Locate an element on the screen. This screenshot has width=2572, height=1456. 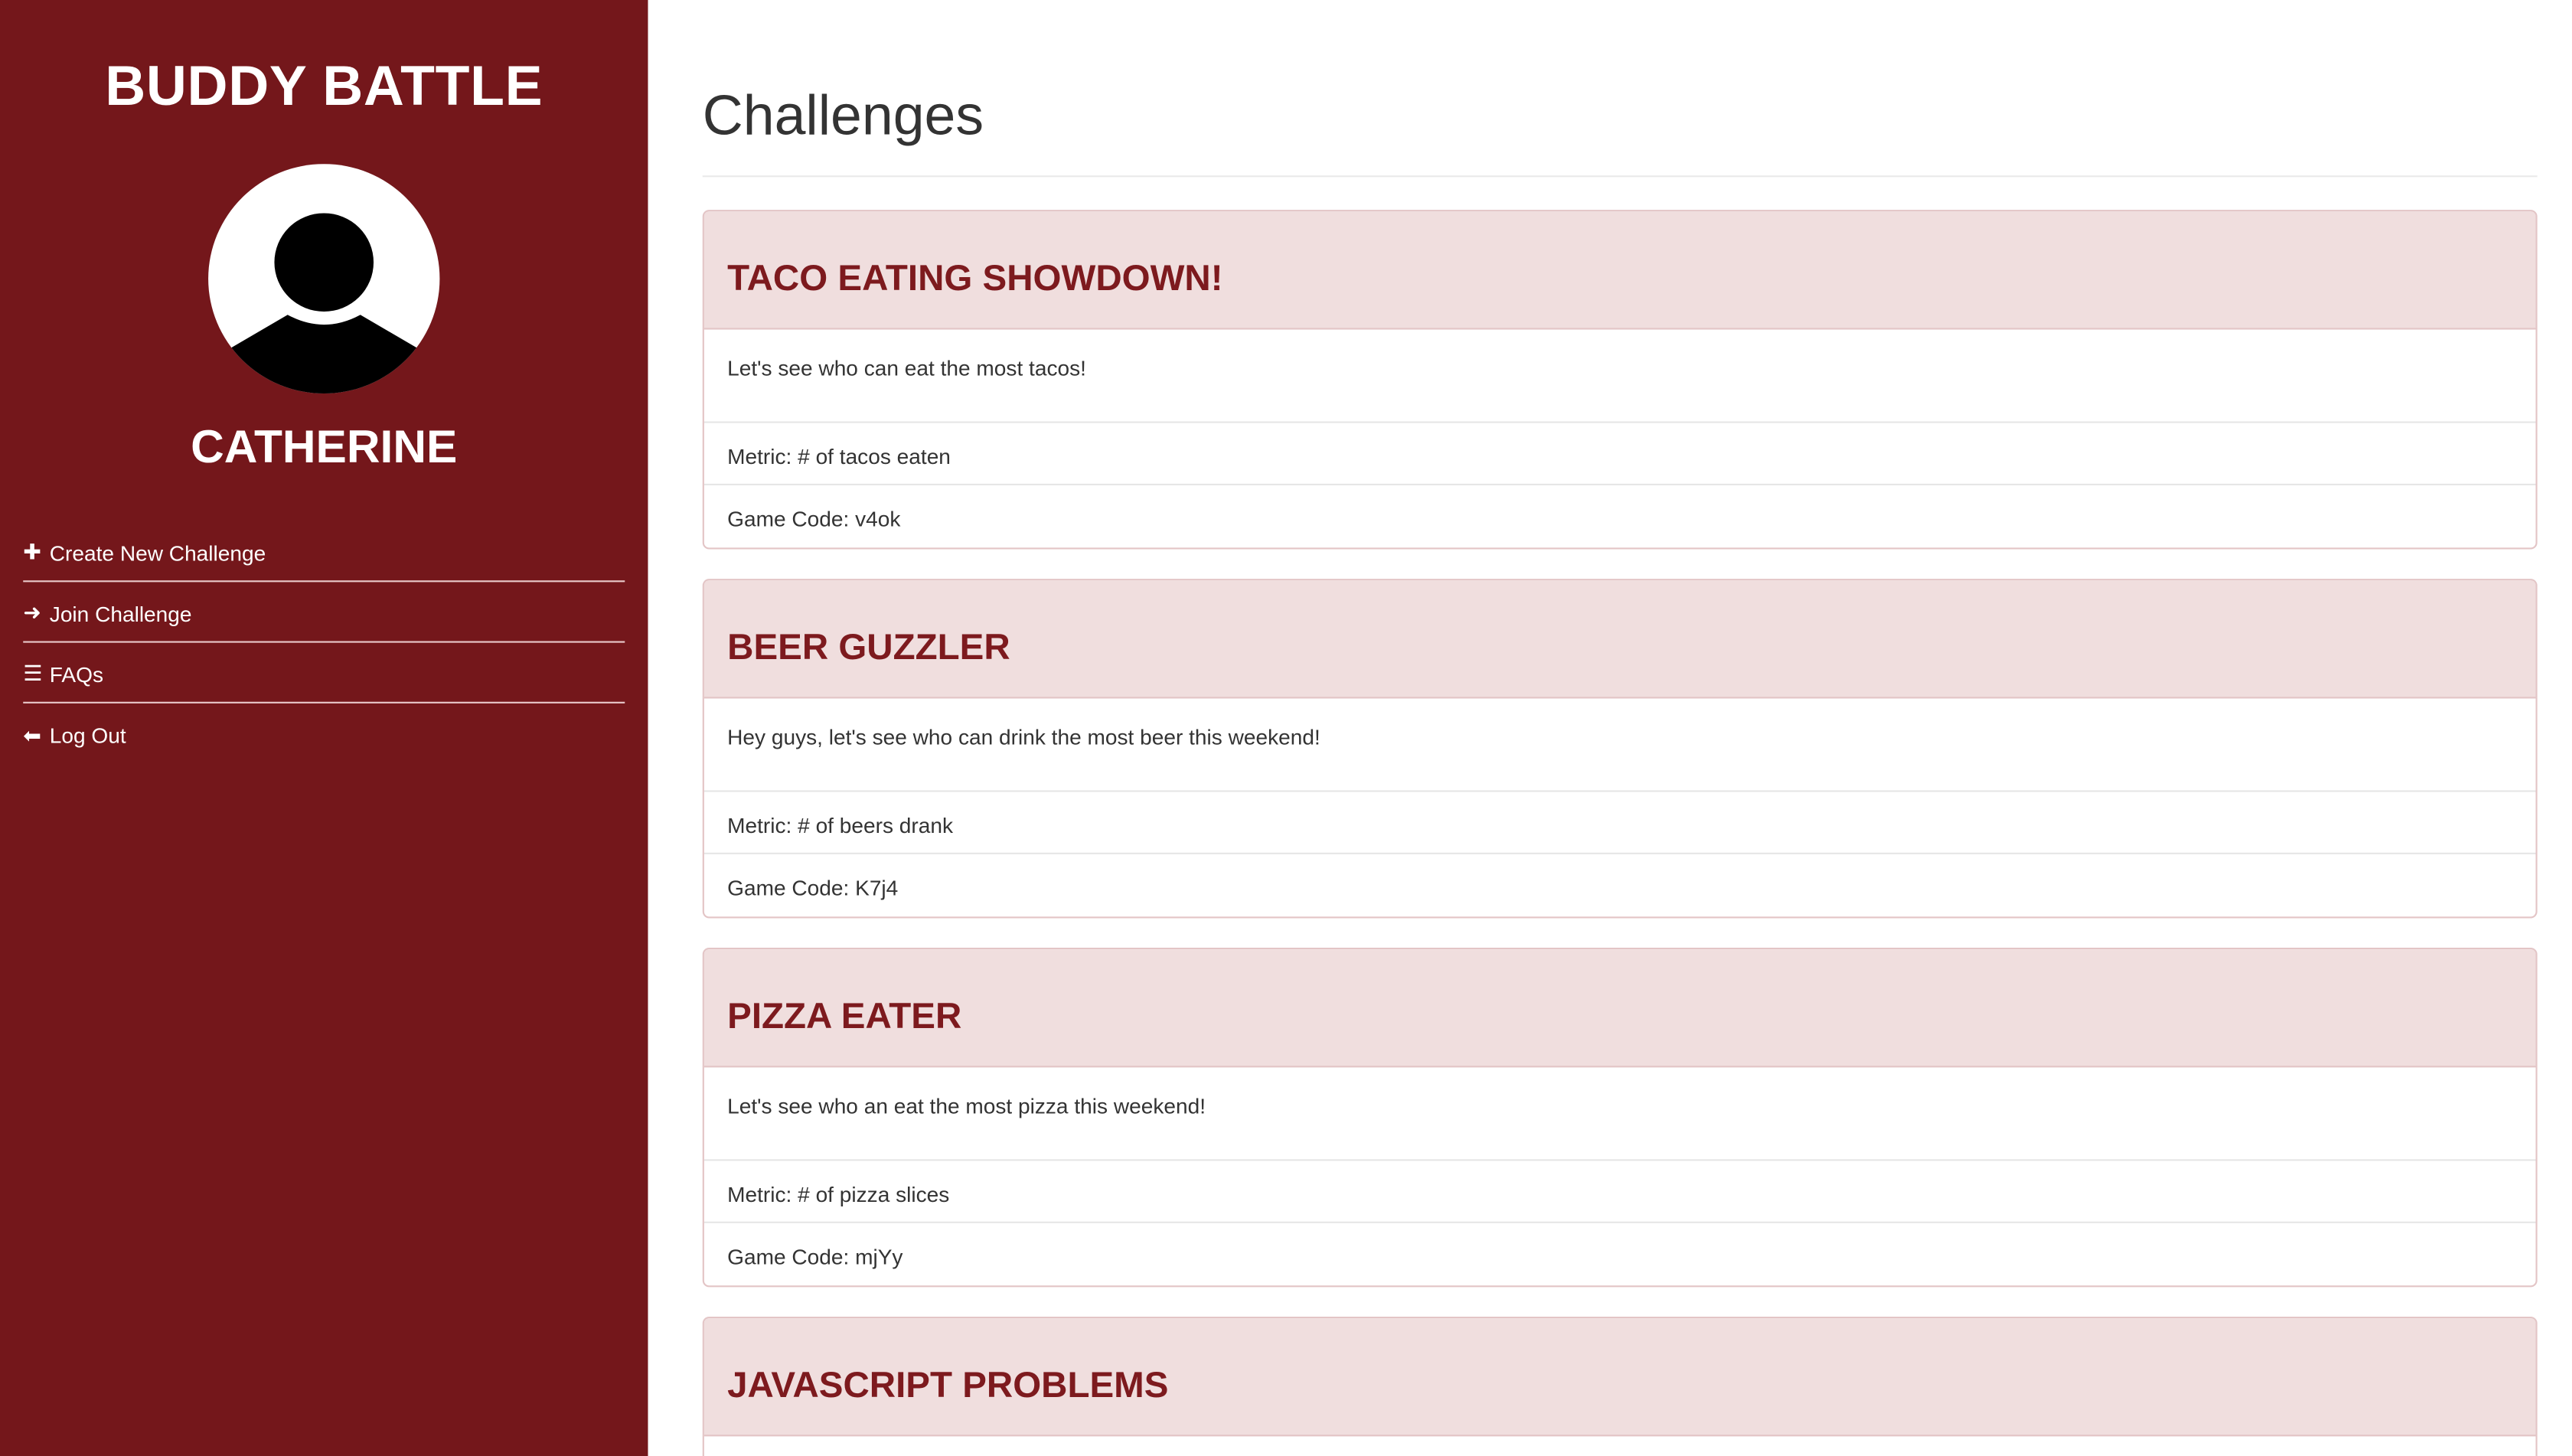
nav-create-new-challenge: ✚ Create New Challenge is located at coordinates (324, 552).